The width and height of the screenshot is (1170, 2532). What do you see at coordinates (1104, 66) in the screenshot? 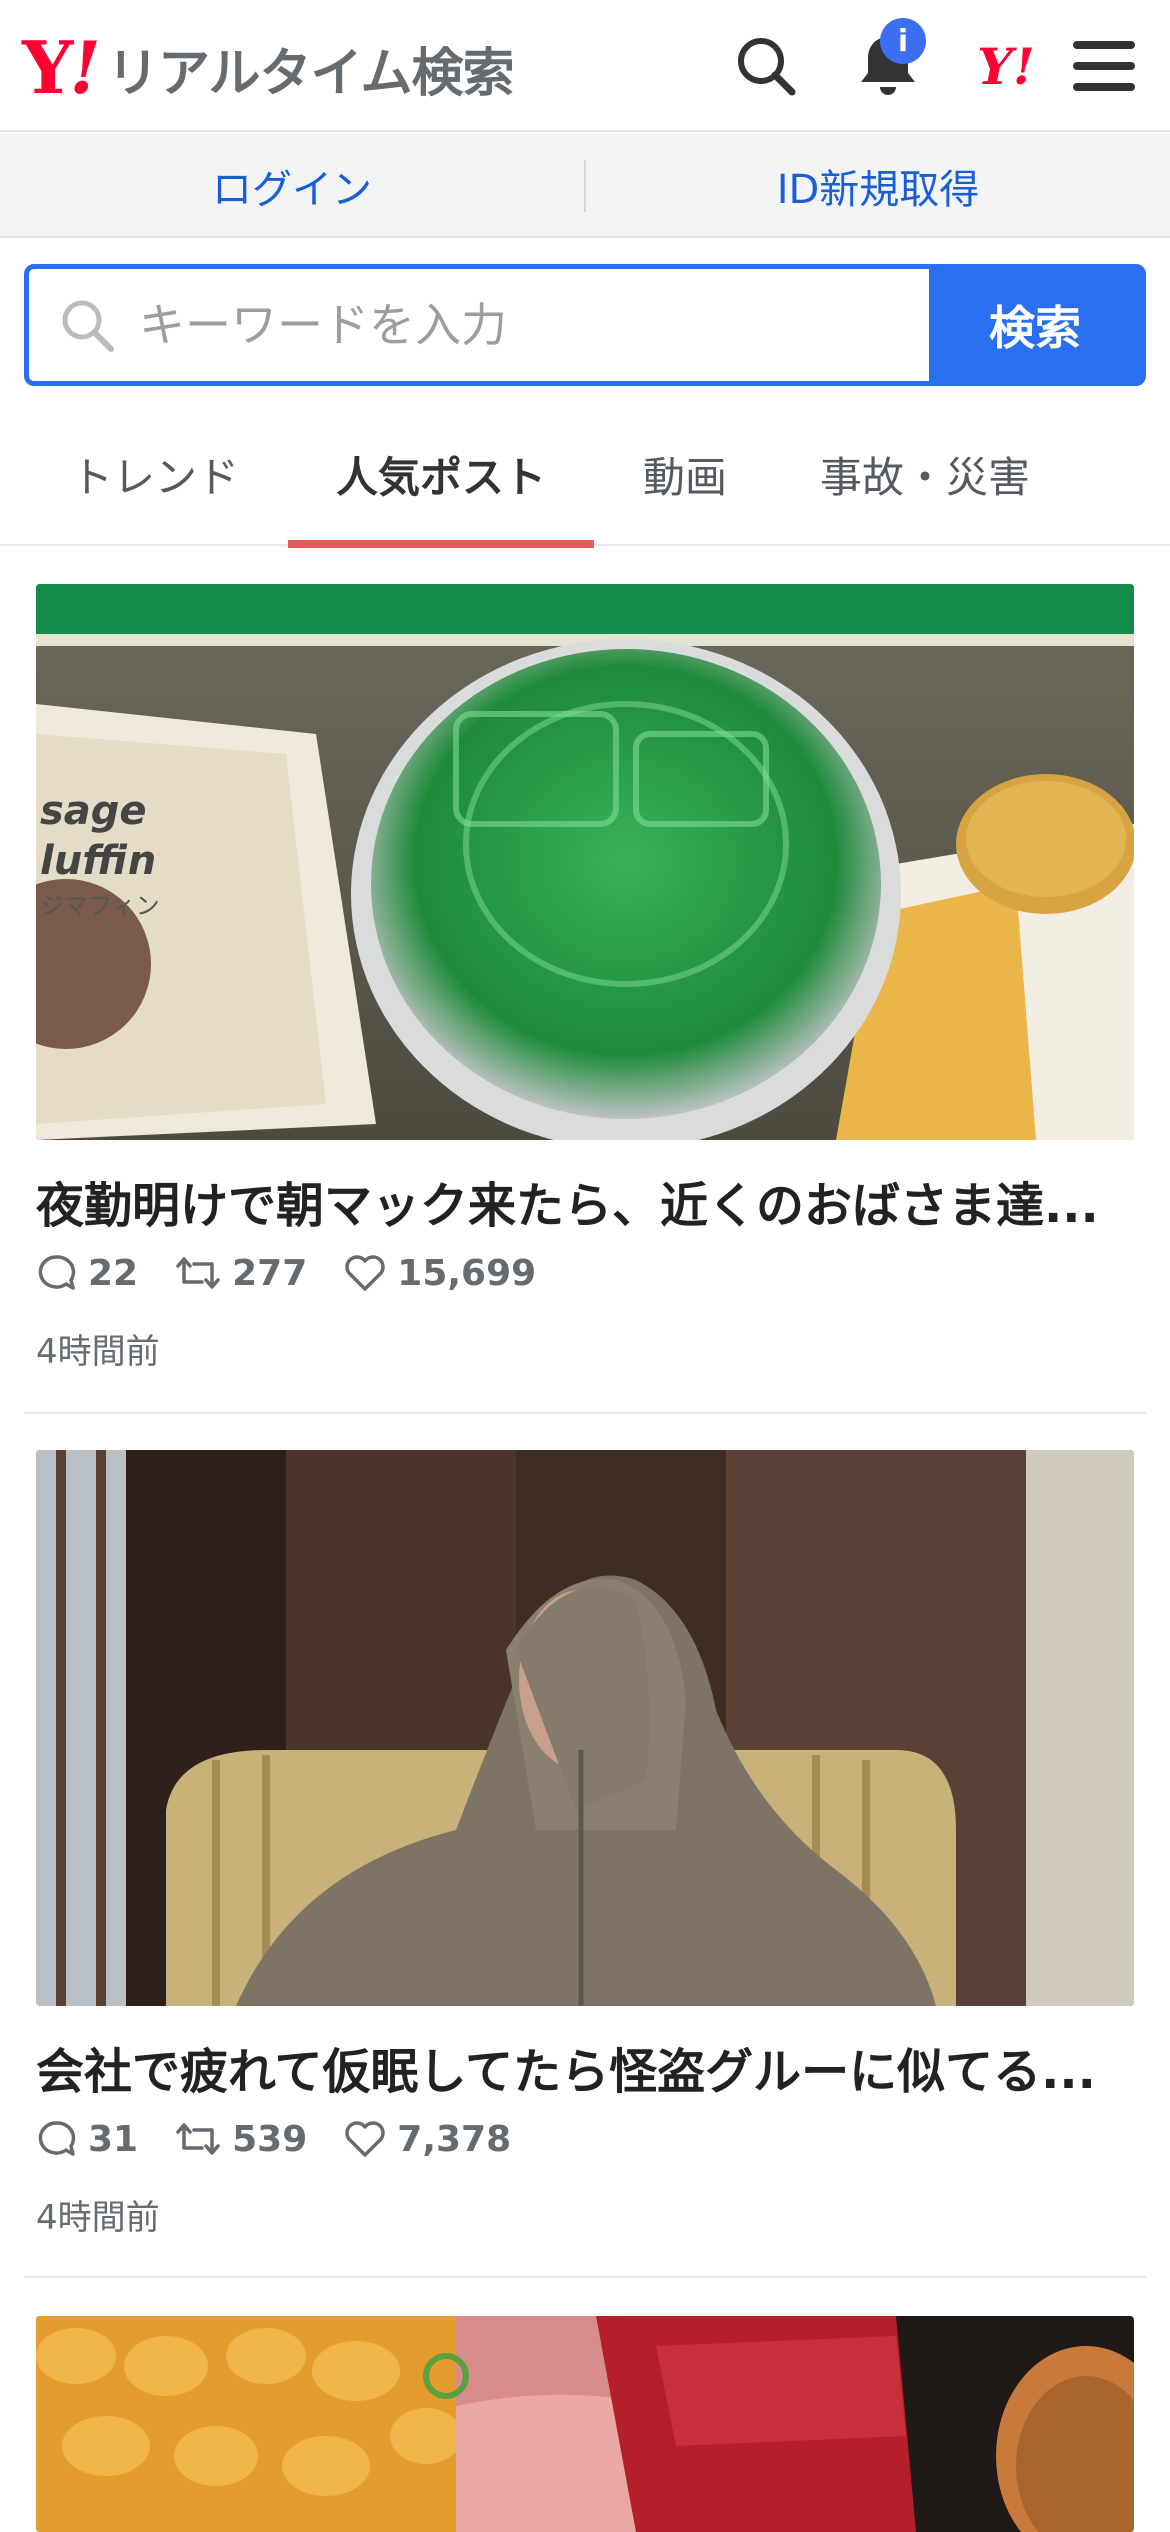
I see `menu-icon` at bounding box center [1104, 66].